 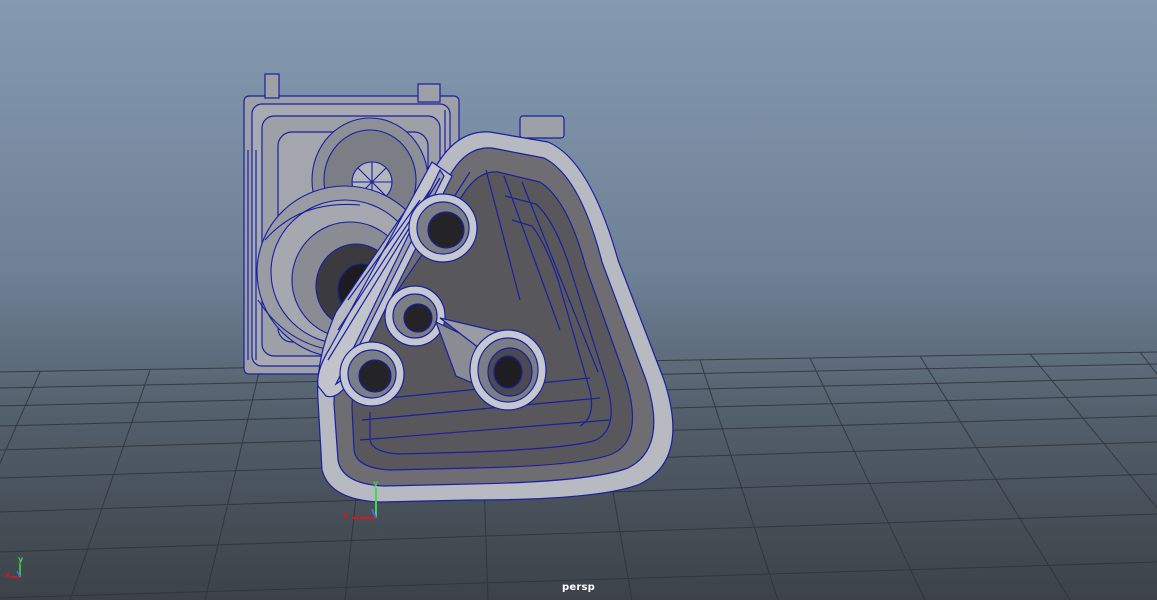 What do you see at coordinates (8, 574) in the screenshot?
I see `gizmo-x-label: x` at bounding box center [8, 574].